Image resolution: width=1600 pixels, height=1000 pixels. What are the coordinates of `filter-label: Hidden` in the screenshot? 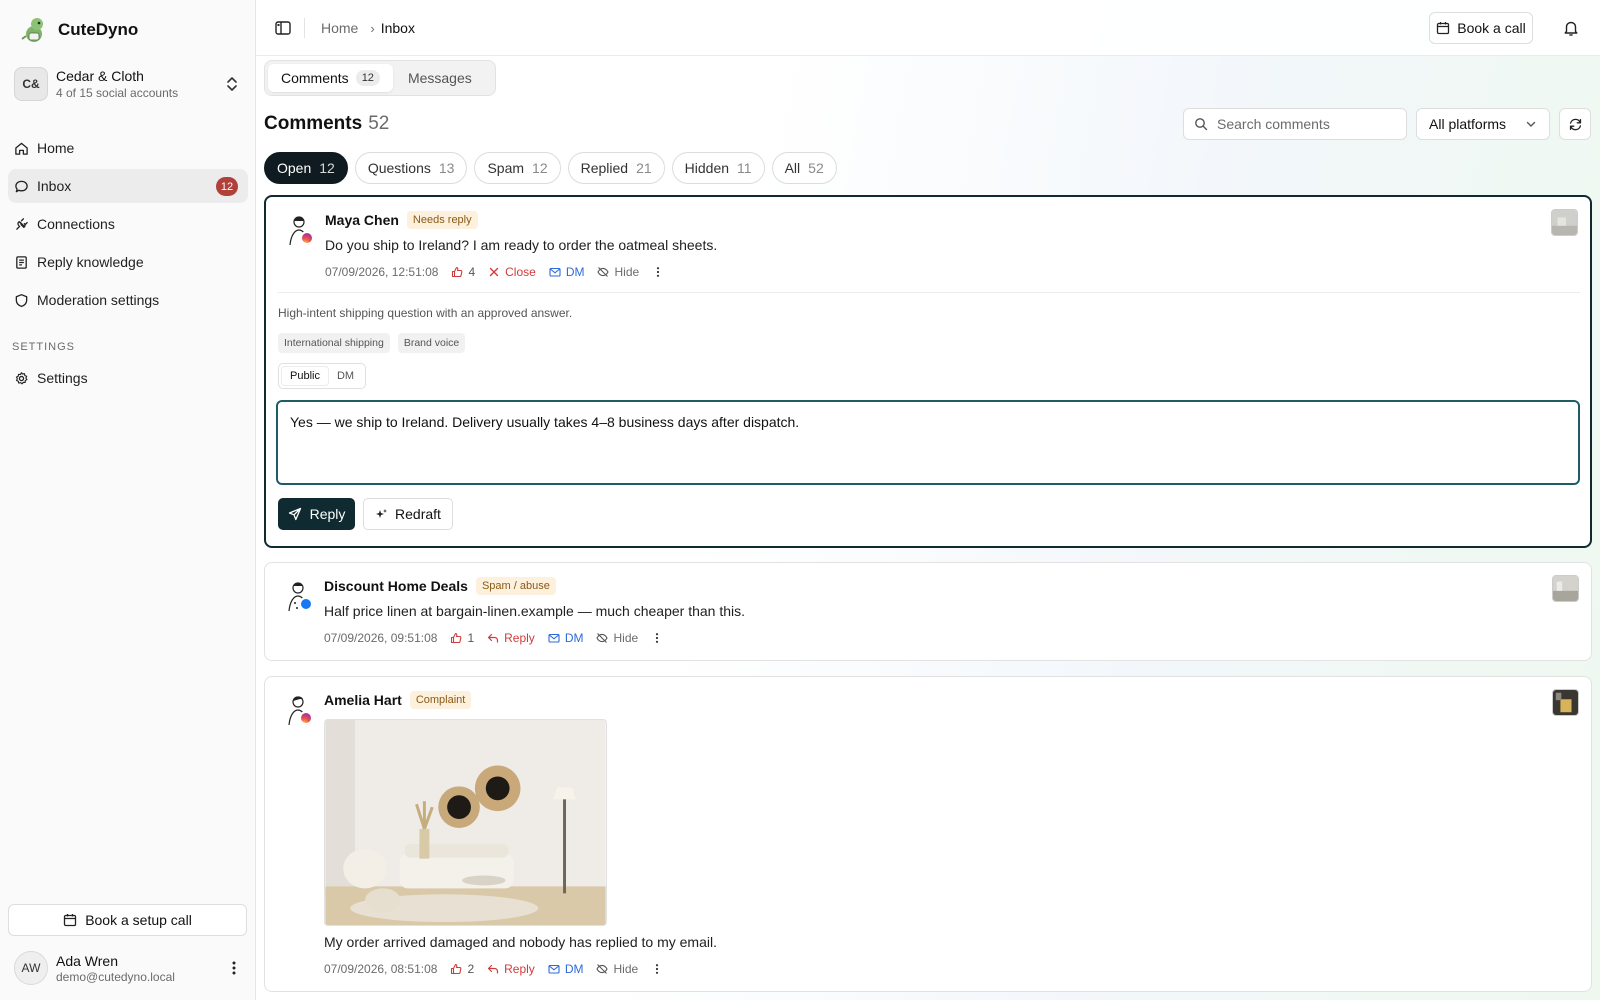 It's located at (707, 168).